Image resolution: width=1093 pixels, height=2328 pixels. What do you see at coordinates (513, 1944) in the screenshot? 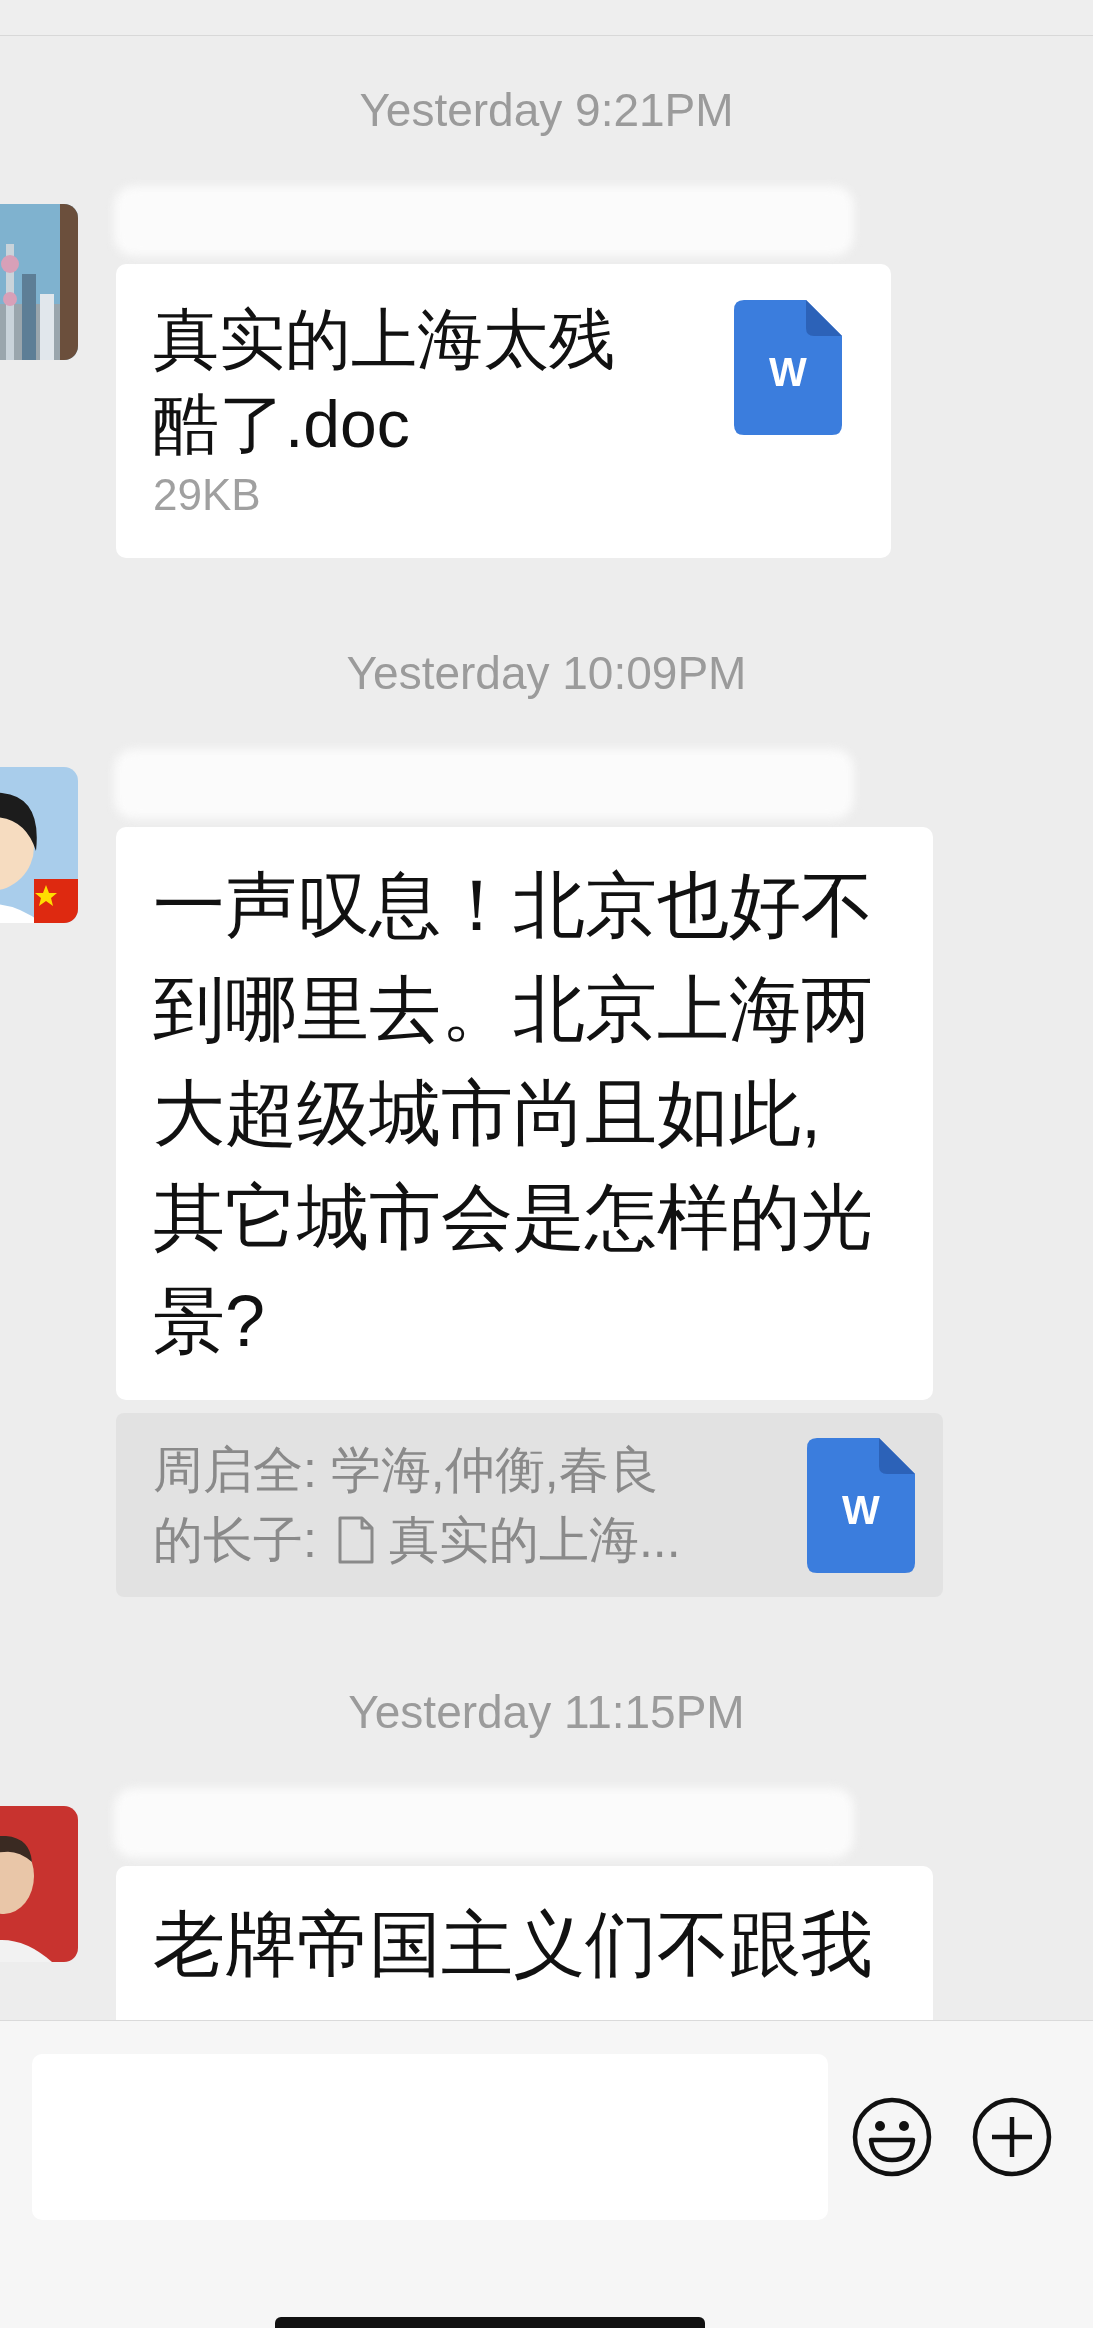
I see `message-text: 老牌帝国主义们不跟我` at bounding box center [513, 1944].